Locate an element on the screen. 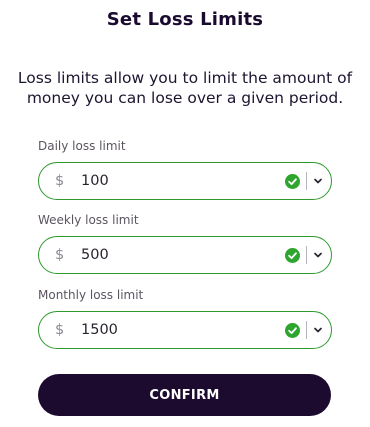  weekly-limit-select: $ 500 is located at coordinates (185, 255).